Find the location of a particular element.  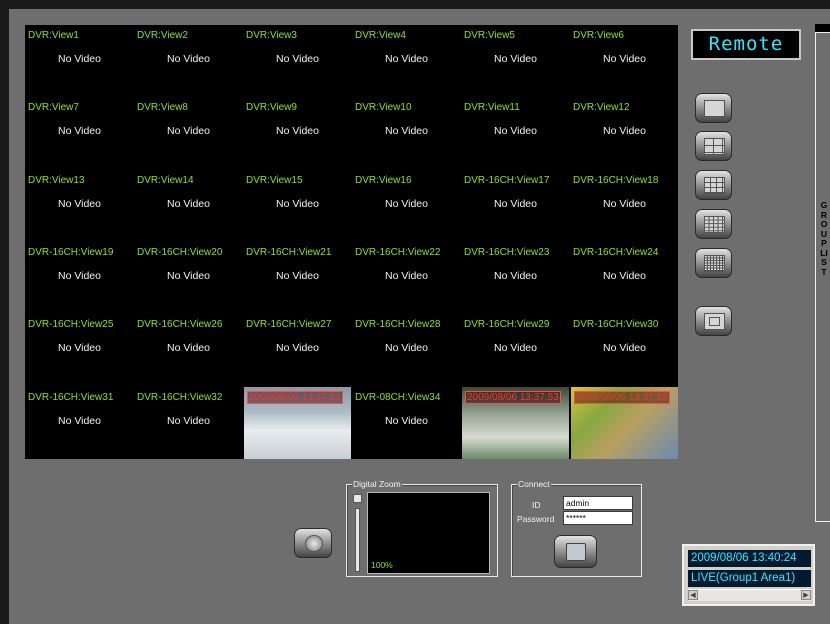

snapshot-button is located at coordinates (313, 543).